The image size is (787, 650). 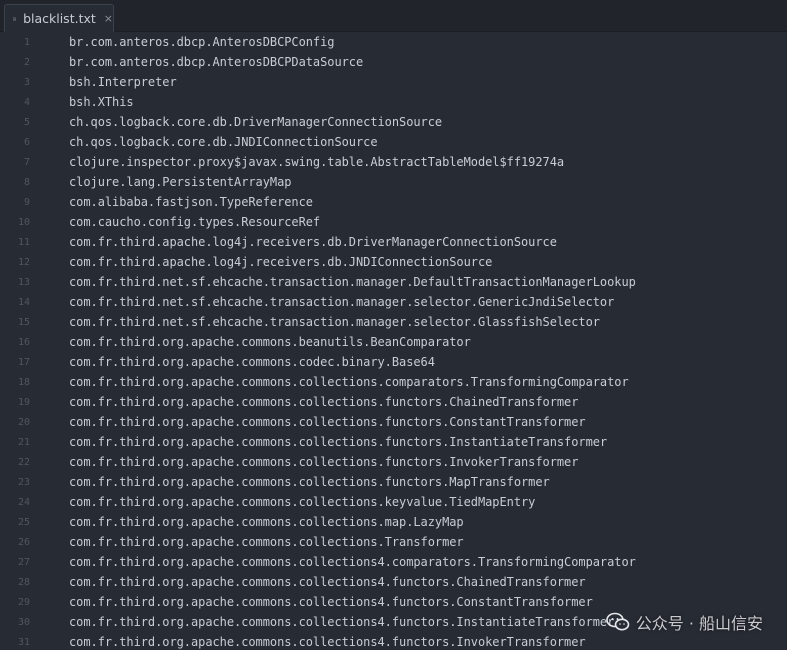 What do you see at coordinates (699, 623) in the screenshot?
I see `watermark-text: 公众号 · 船山信安` at bounding box center [699, 623].